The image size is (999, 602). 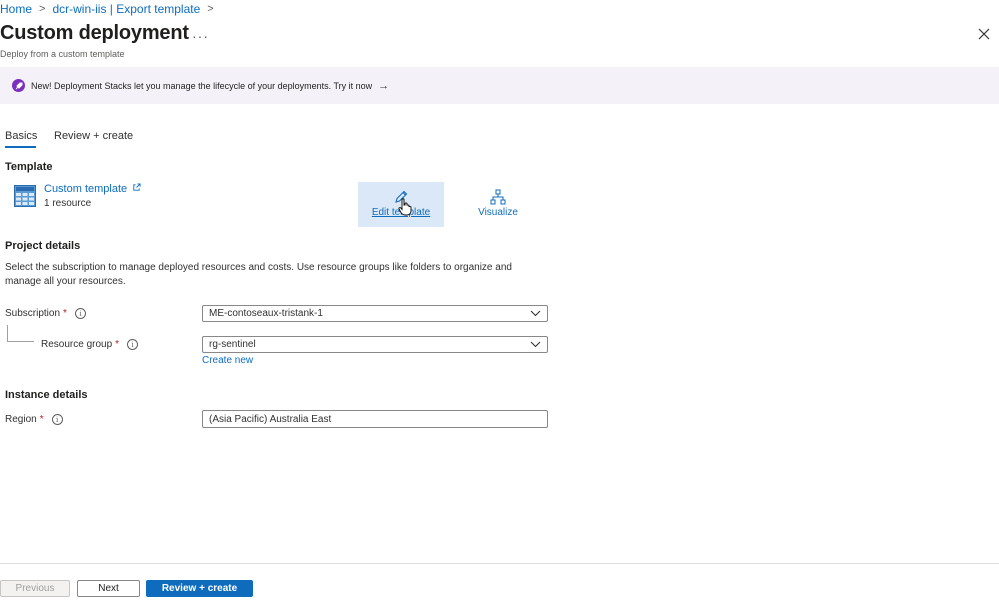 I want to click on breadcrumb-export-template: dcr-win-iis | Export template, so click(x=126, y=9).